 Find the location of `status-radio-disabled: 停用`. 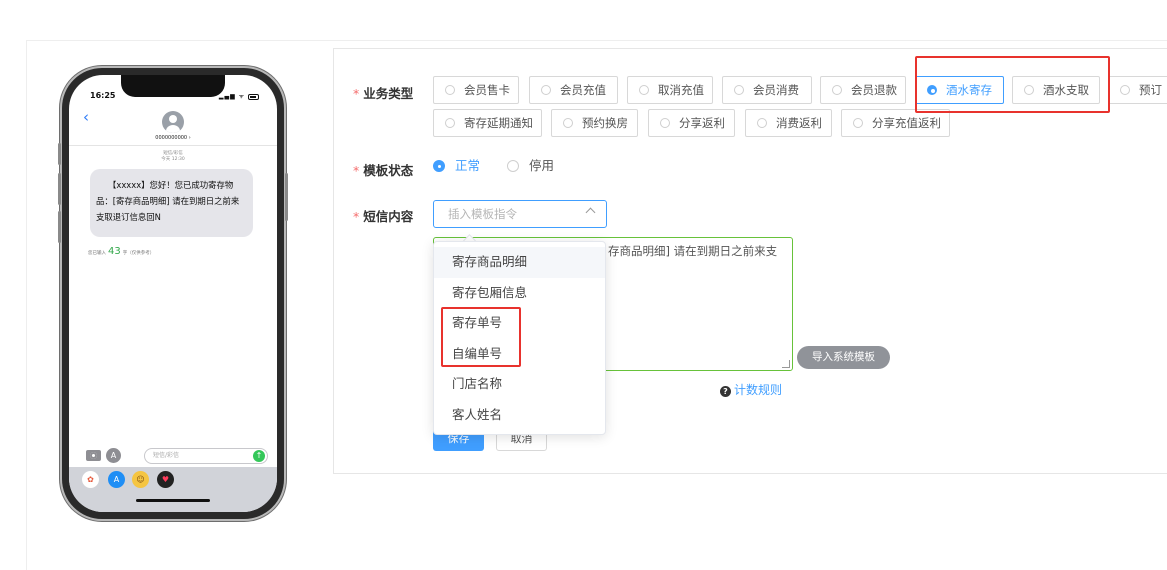

status-radio-disabled: 停用 is located at coordinates (530, 166).